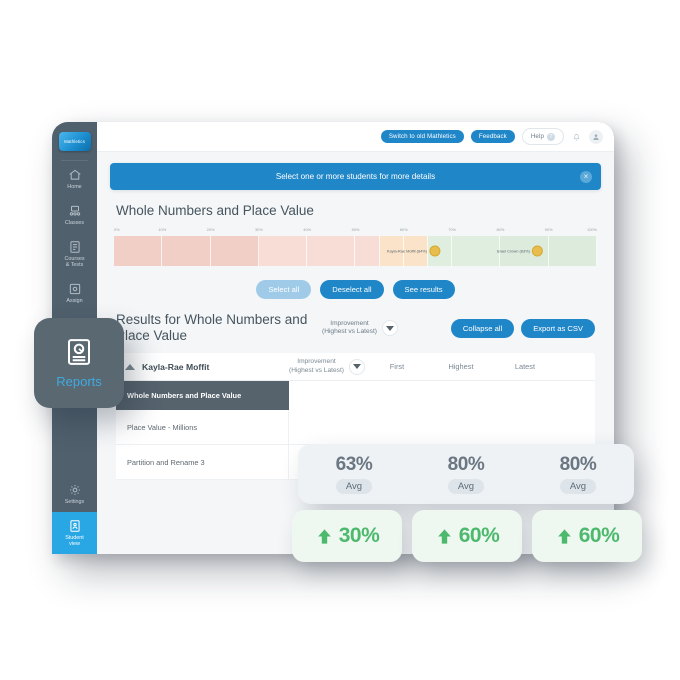  Describe the element at coordinates (75, 526) in the screenshot. I see `student-view-icon` at that location.